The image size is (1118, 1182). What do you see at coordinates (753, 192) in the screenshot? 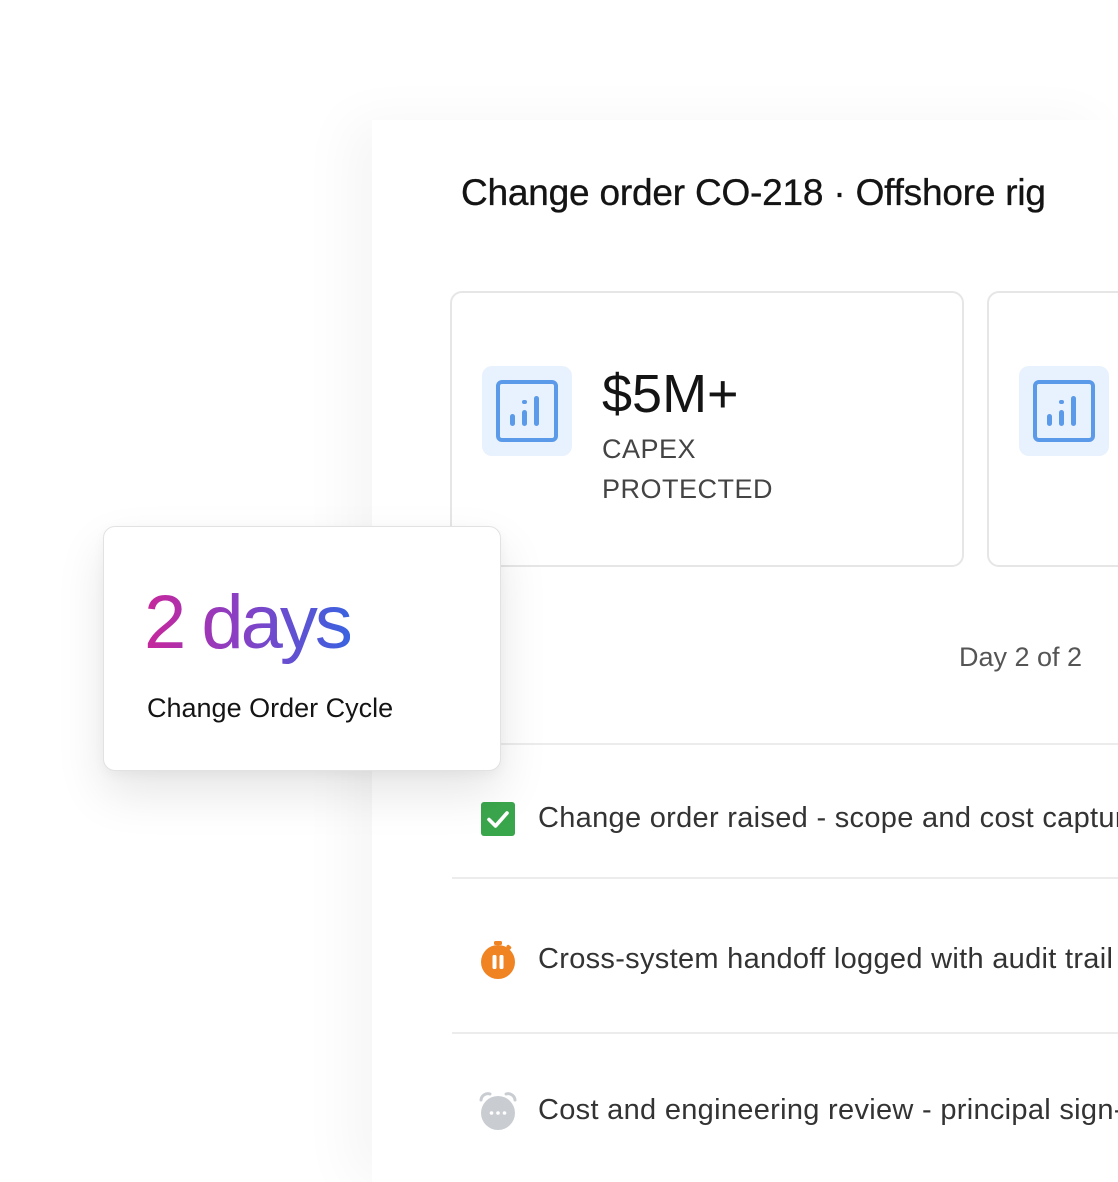
I see `page-title: Change order CO-218 · Offshore rig` at bounding box center [753, 192].